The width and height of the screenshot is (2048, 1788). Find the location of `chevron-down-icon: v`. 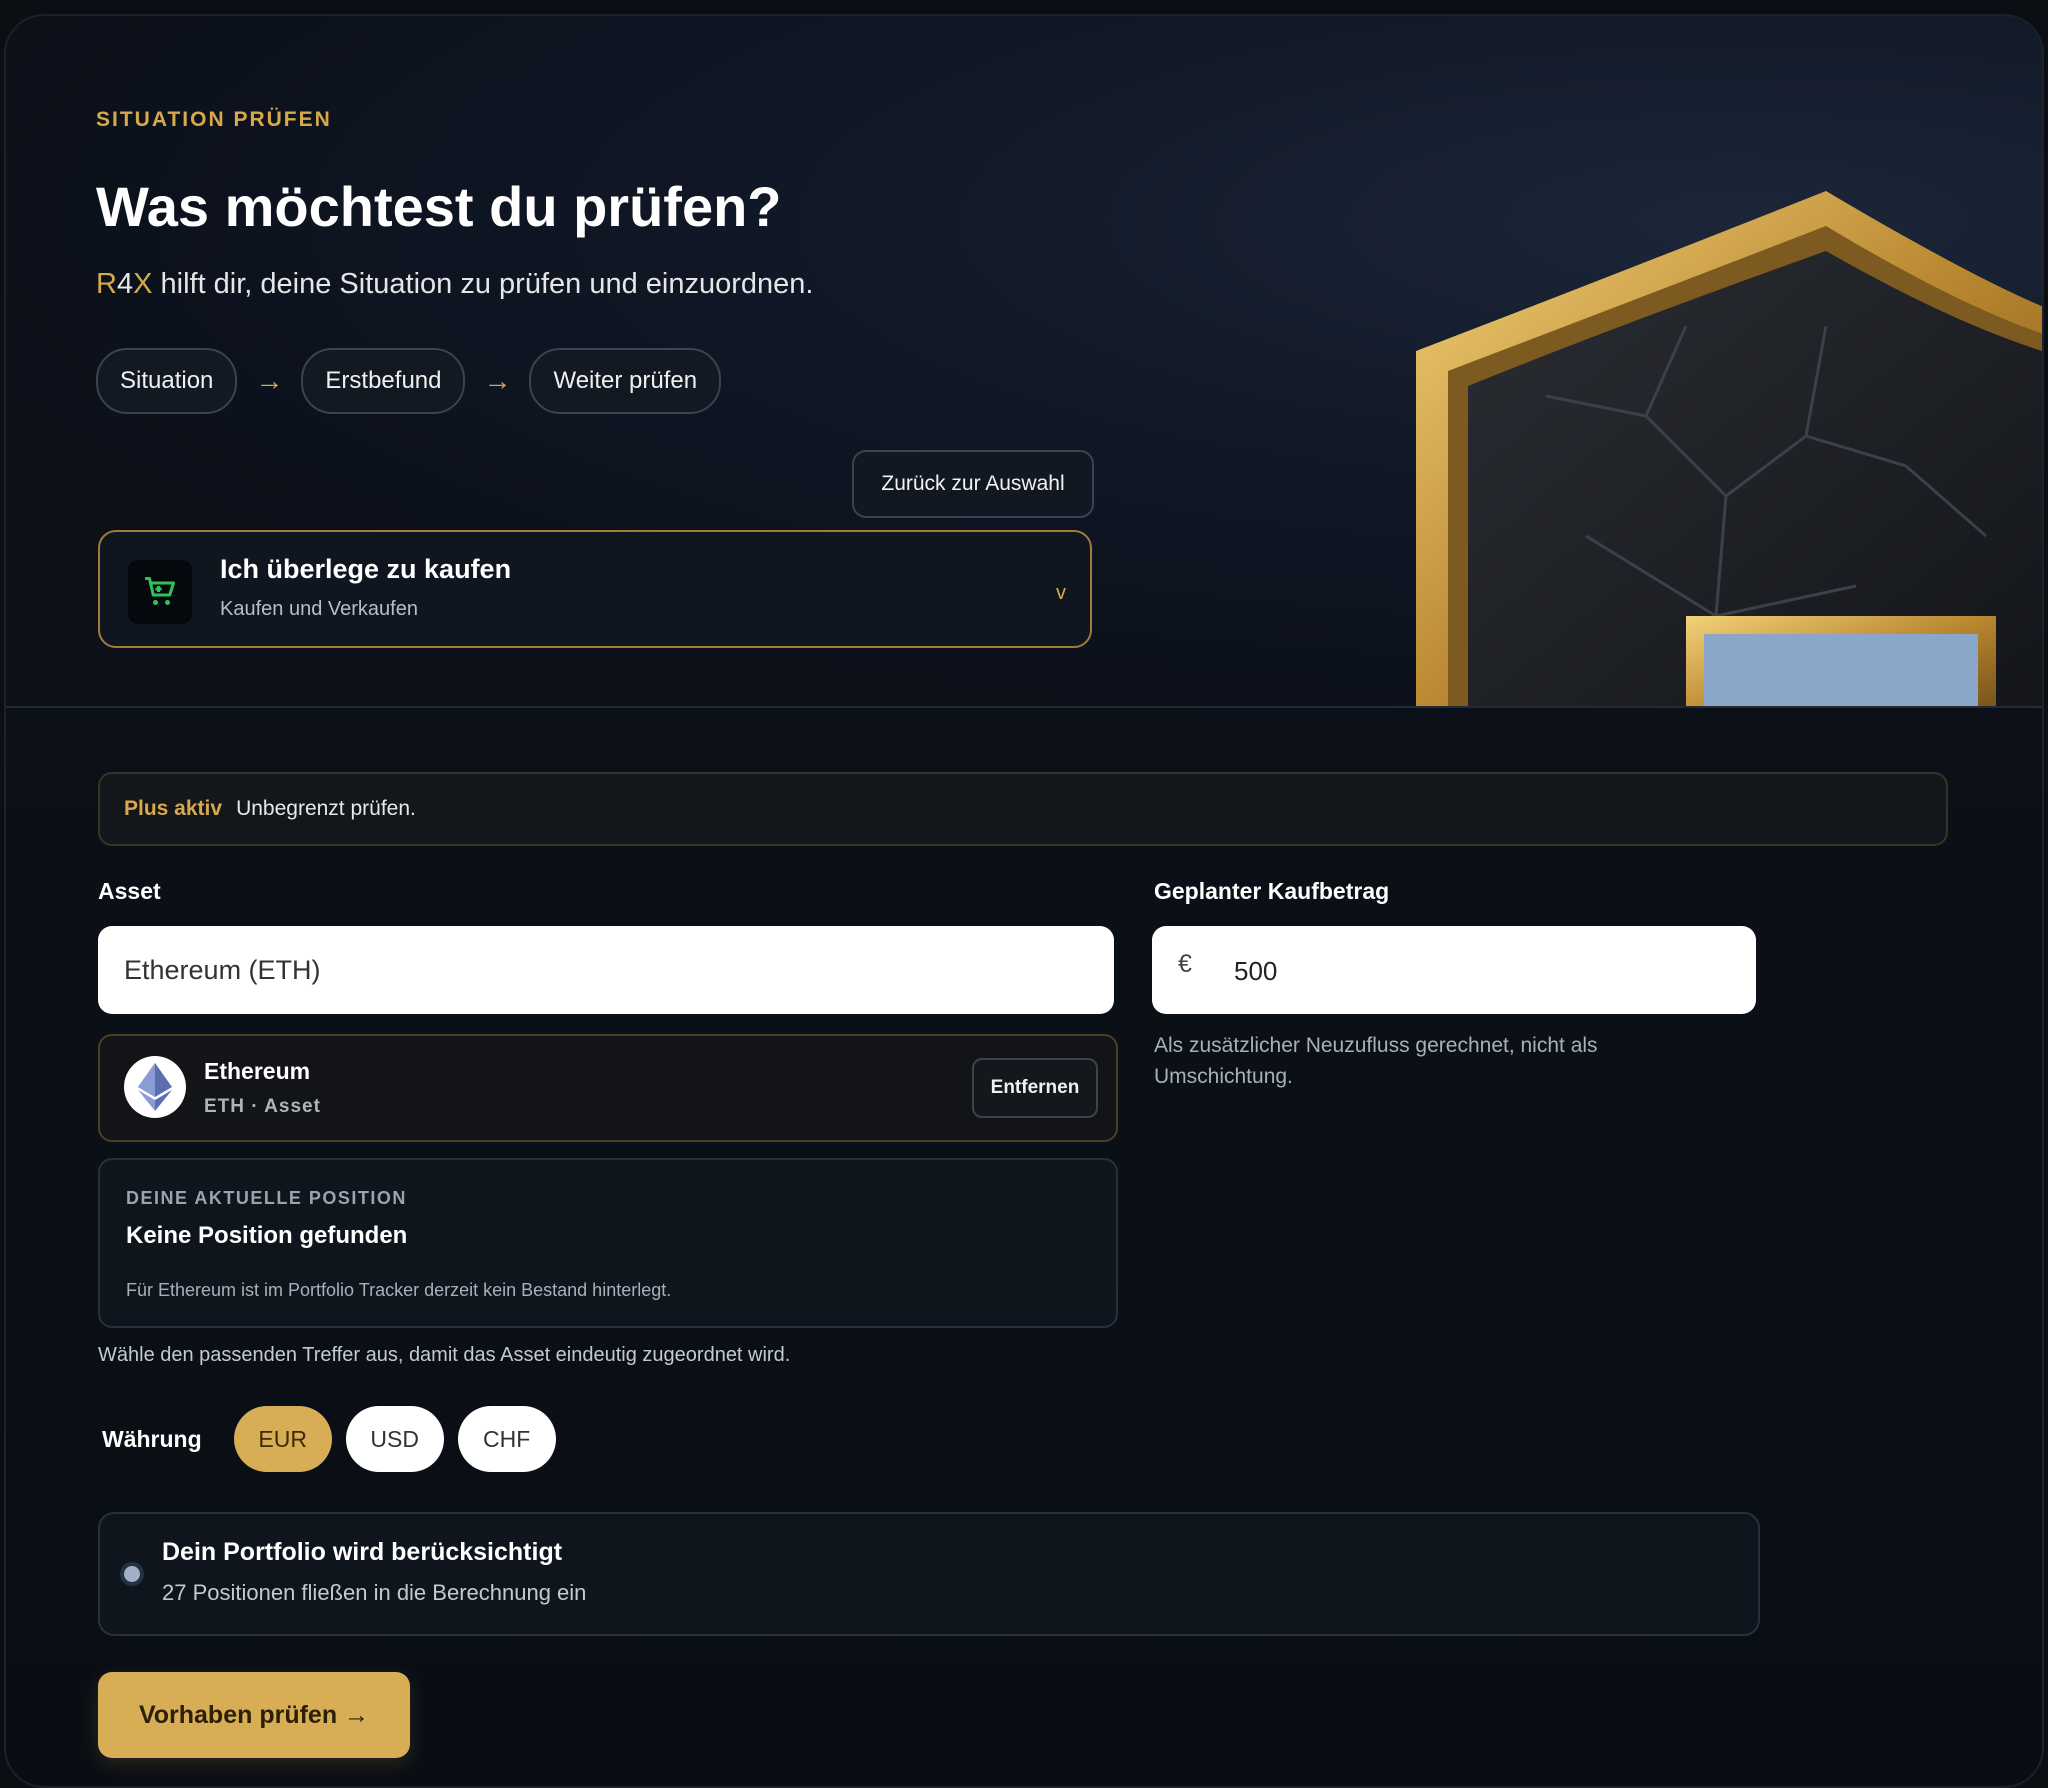

chevron-down-icon: v is located at coordinates (1061, 593).